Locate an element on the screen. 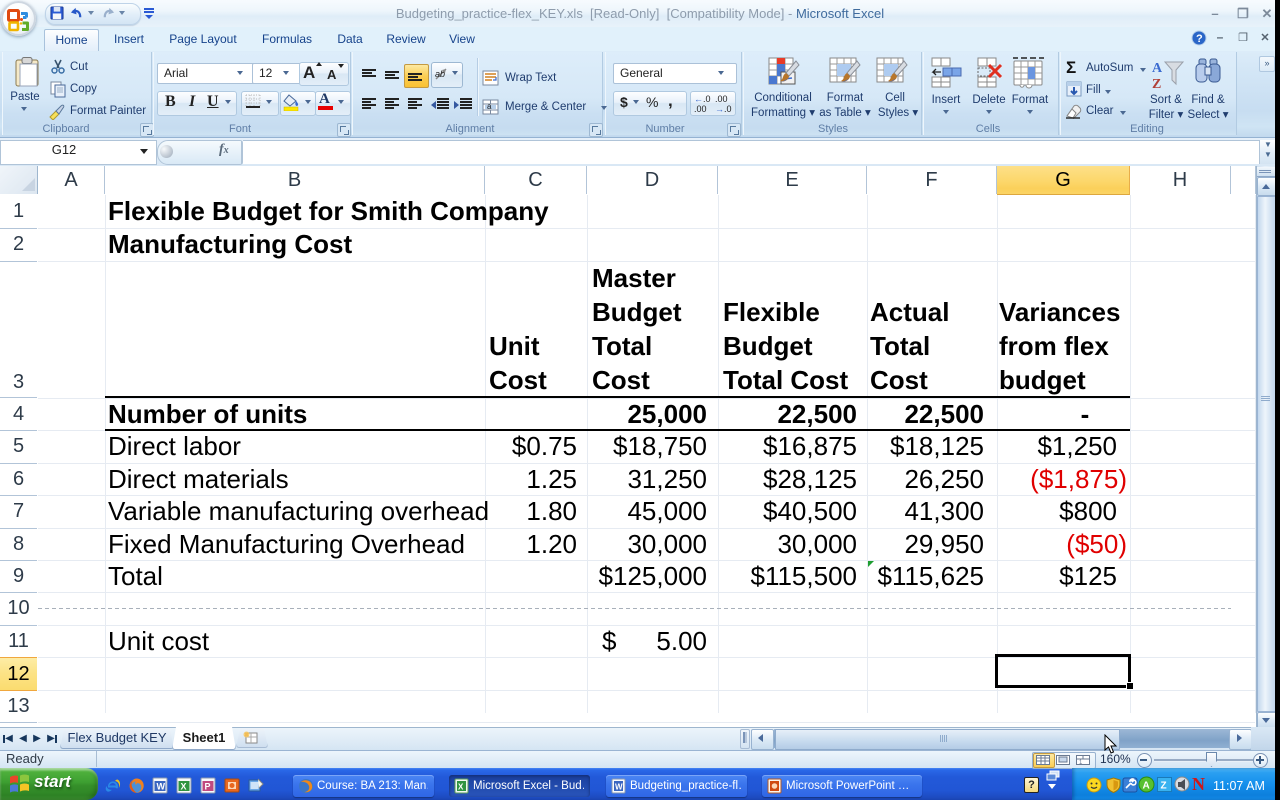 Image resolution: width=1280 pixels, height=800 pixels. svg-text: P is located at coordinates (208, 787).